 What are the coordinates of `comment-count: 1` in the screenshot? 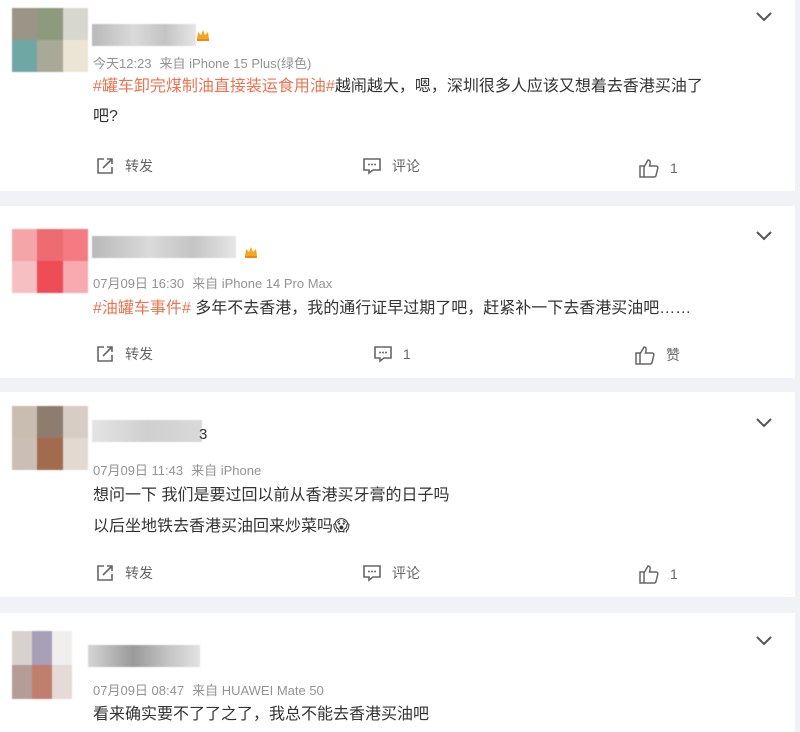 It's located at (407, 354).